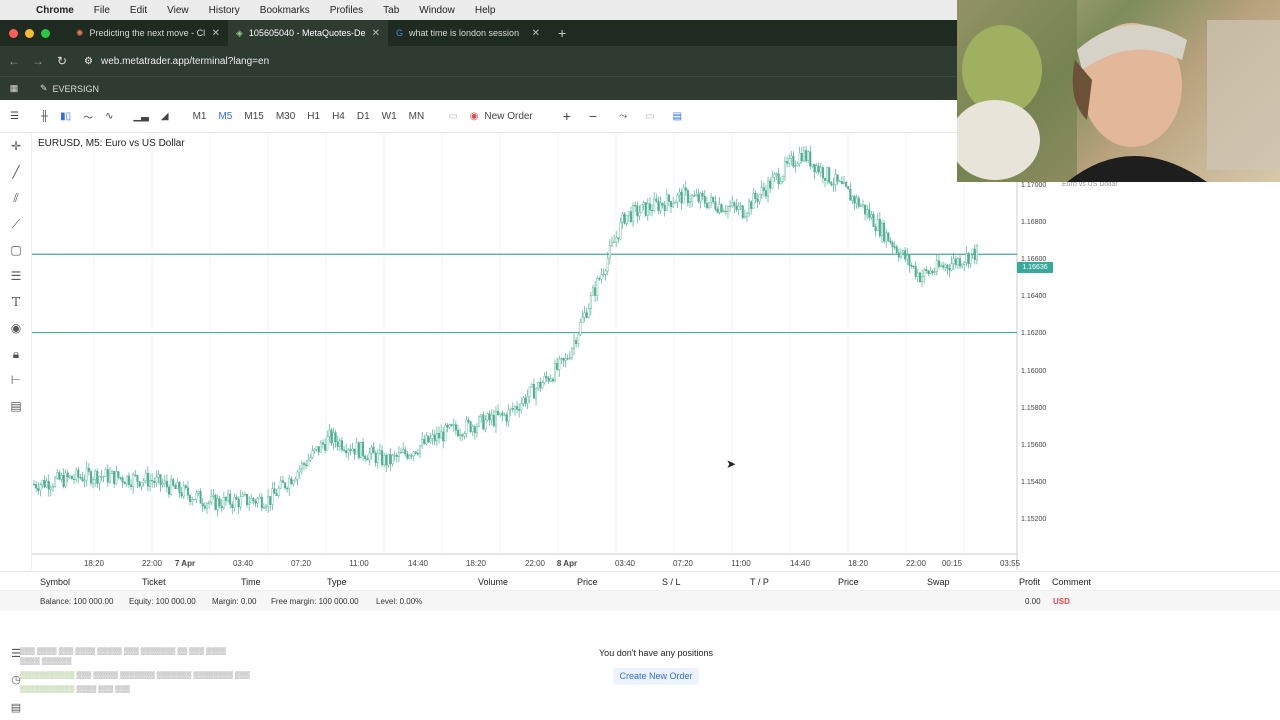 This screenshot has width=1280, height=720. I want to click on minimize-window-button, so click(29, 33).